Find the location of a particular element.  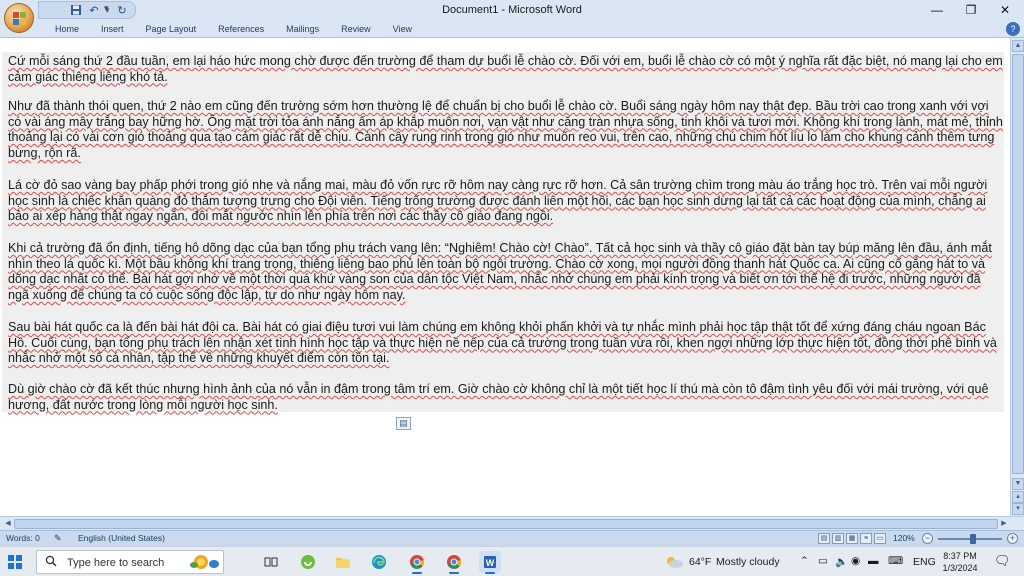

zoom-slider-handle is located at coordinates (973, 539).